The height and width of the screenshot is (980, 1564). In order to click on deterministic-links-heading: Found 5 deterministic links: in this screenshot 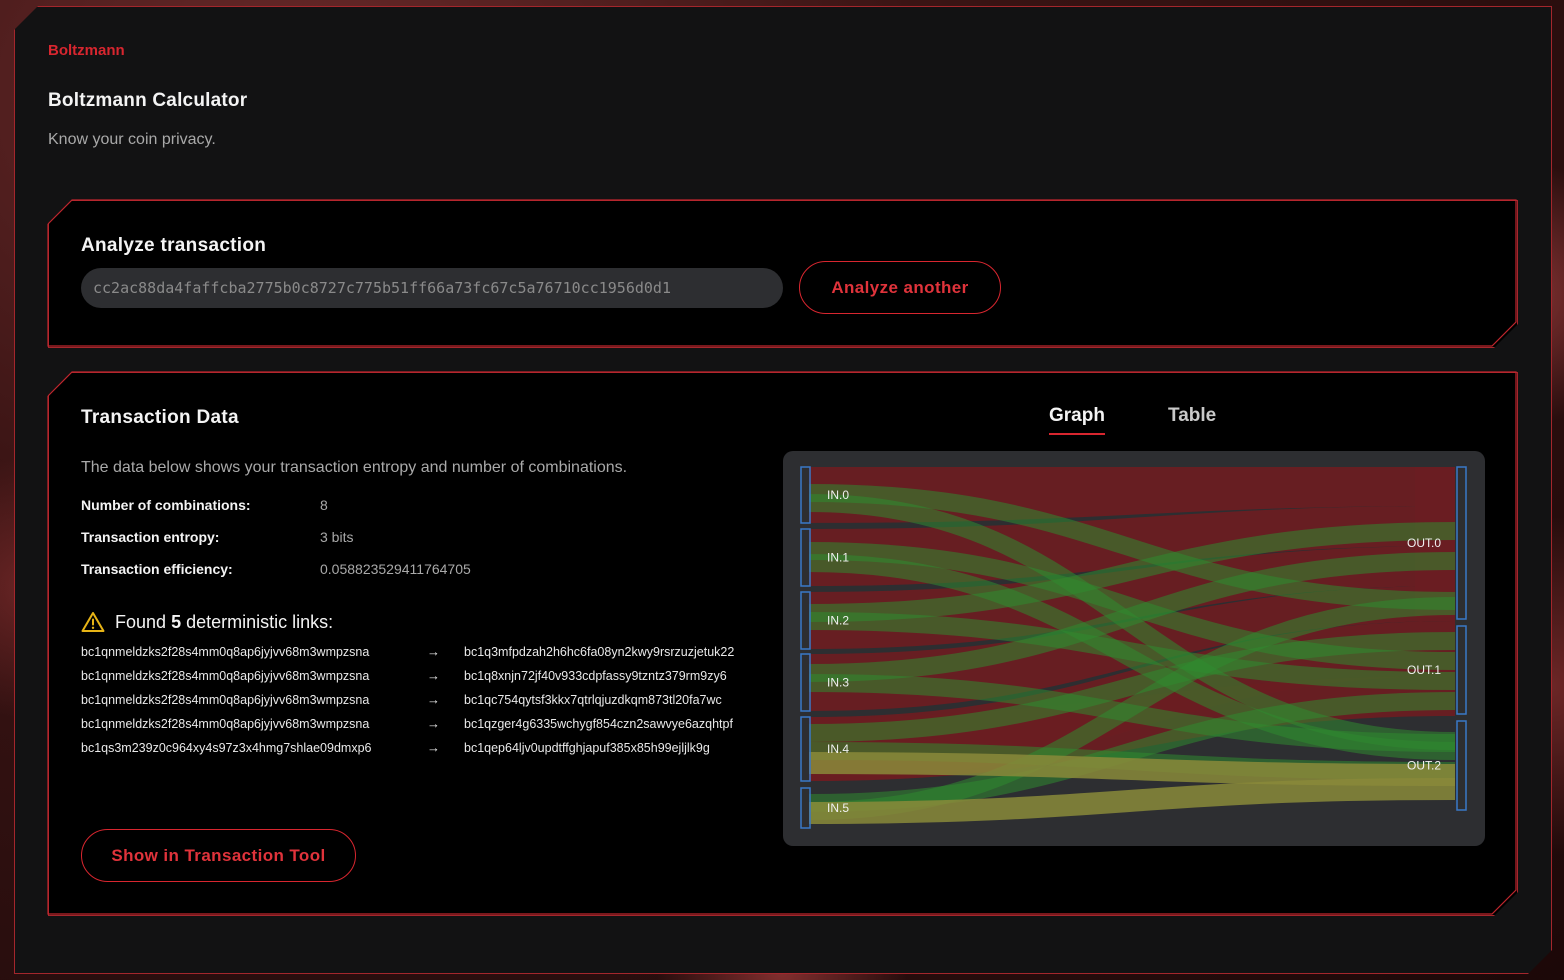, I will do `click(207, 622)`.